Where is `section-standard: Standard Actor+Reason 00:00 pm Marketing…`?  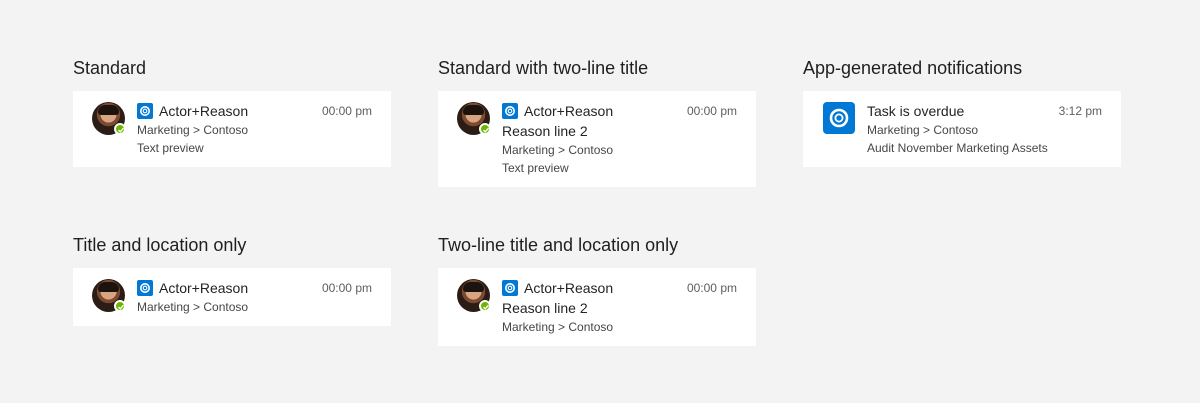 section-standard: Standard Actor+Reason 00:00 pm Marketing… is located at coordinates (232, 112).